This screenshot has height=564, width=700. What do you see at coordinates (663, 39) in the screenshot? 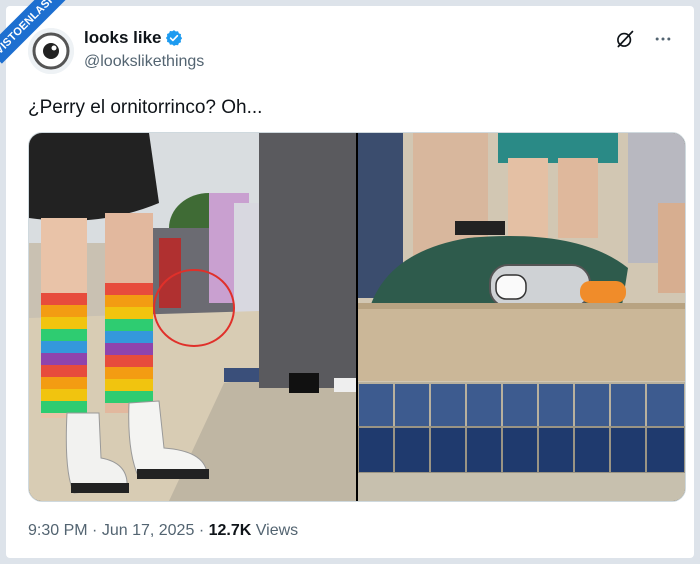
I see `more-icon` at bounding box center [663, 39].